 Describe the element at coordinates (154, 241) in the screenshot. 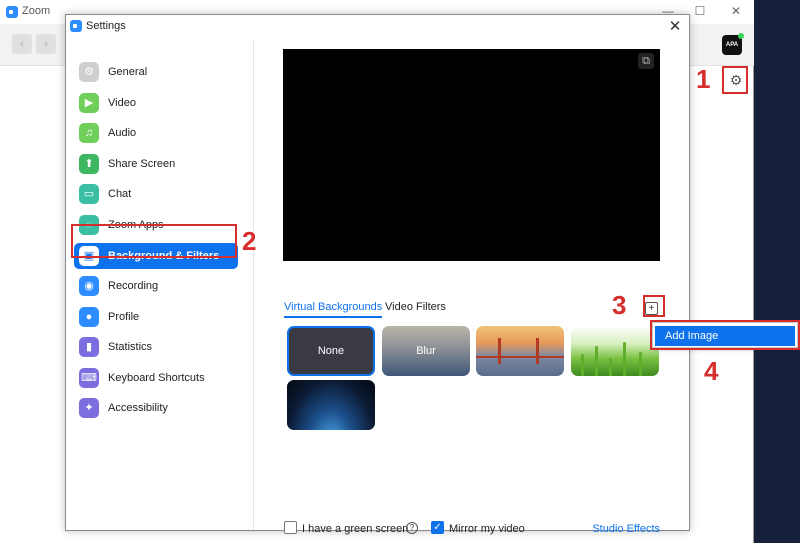

I see `annotation-box-background-filters` at that location.